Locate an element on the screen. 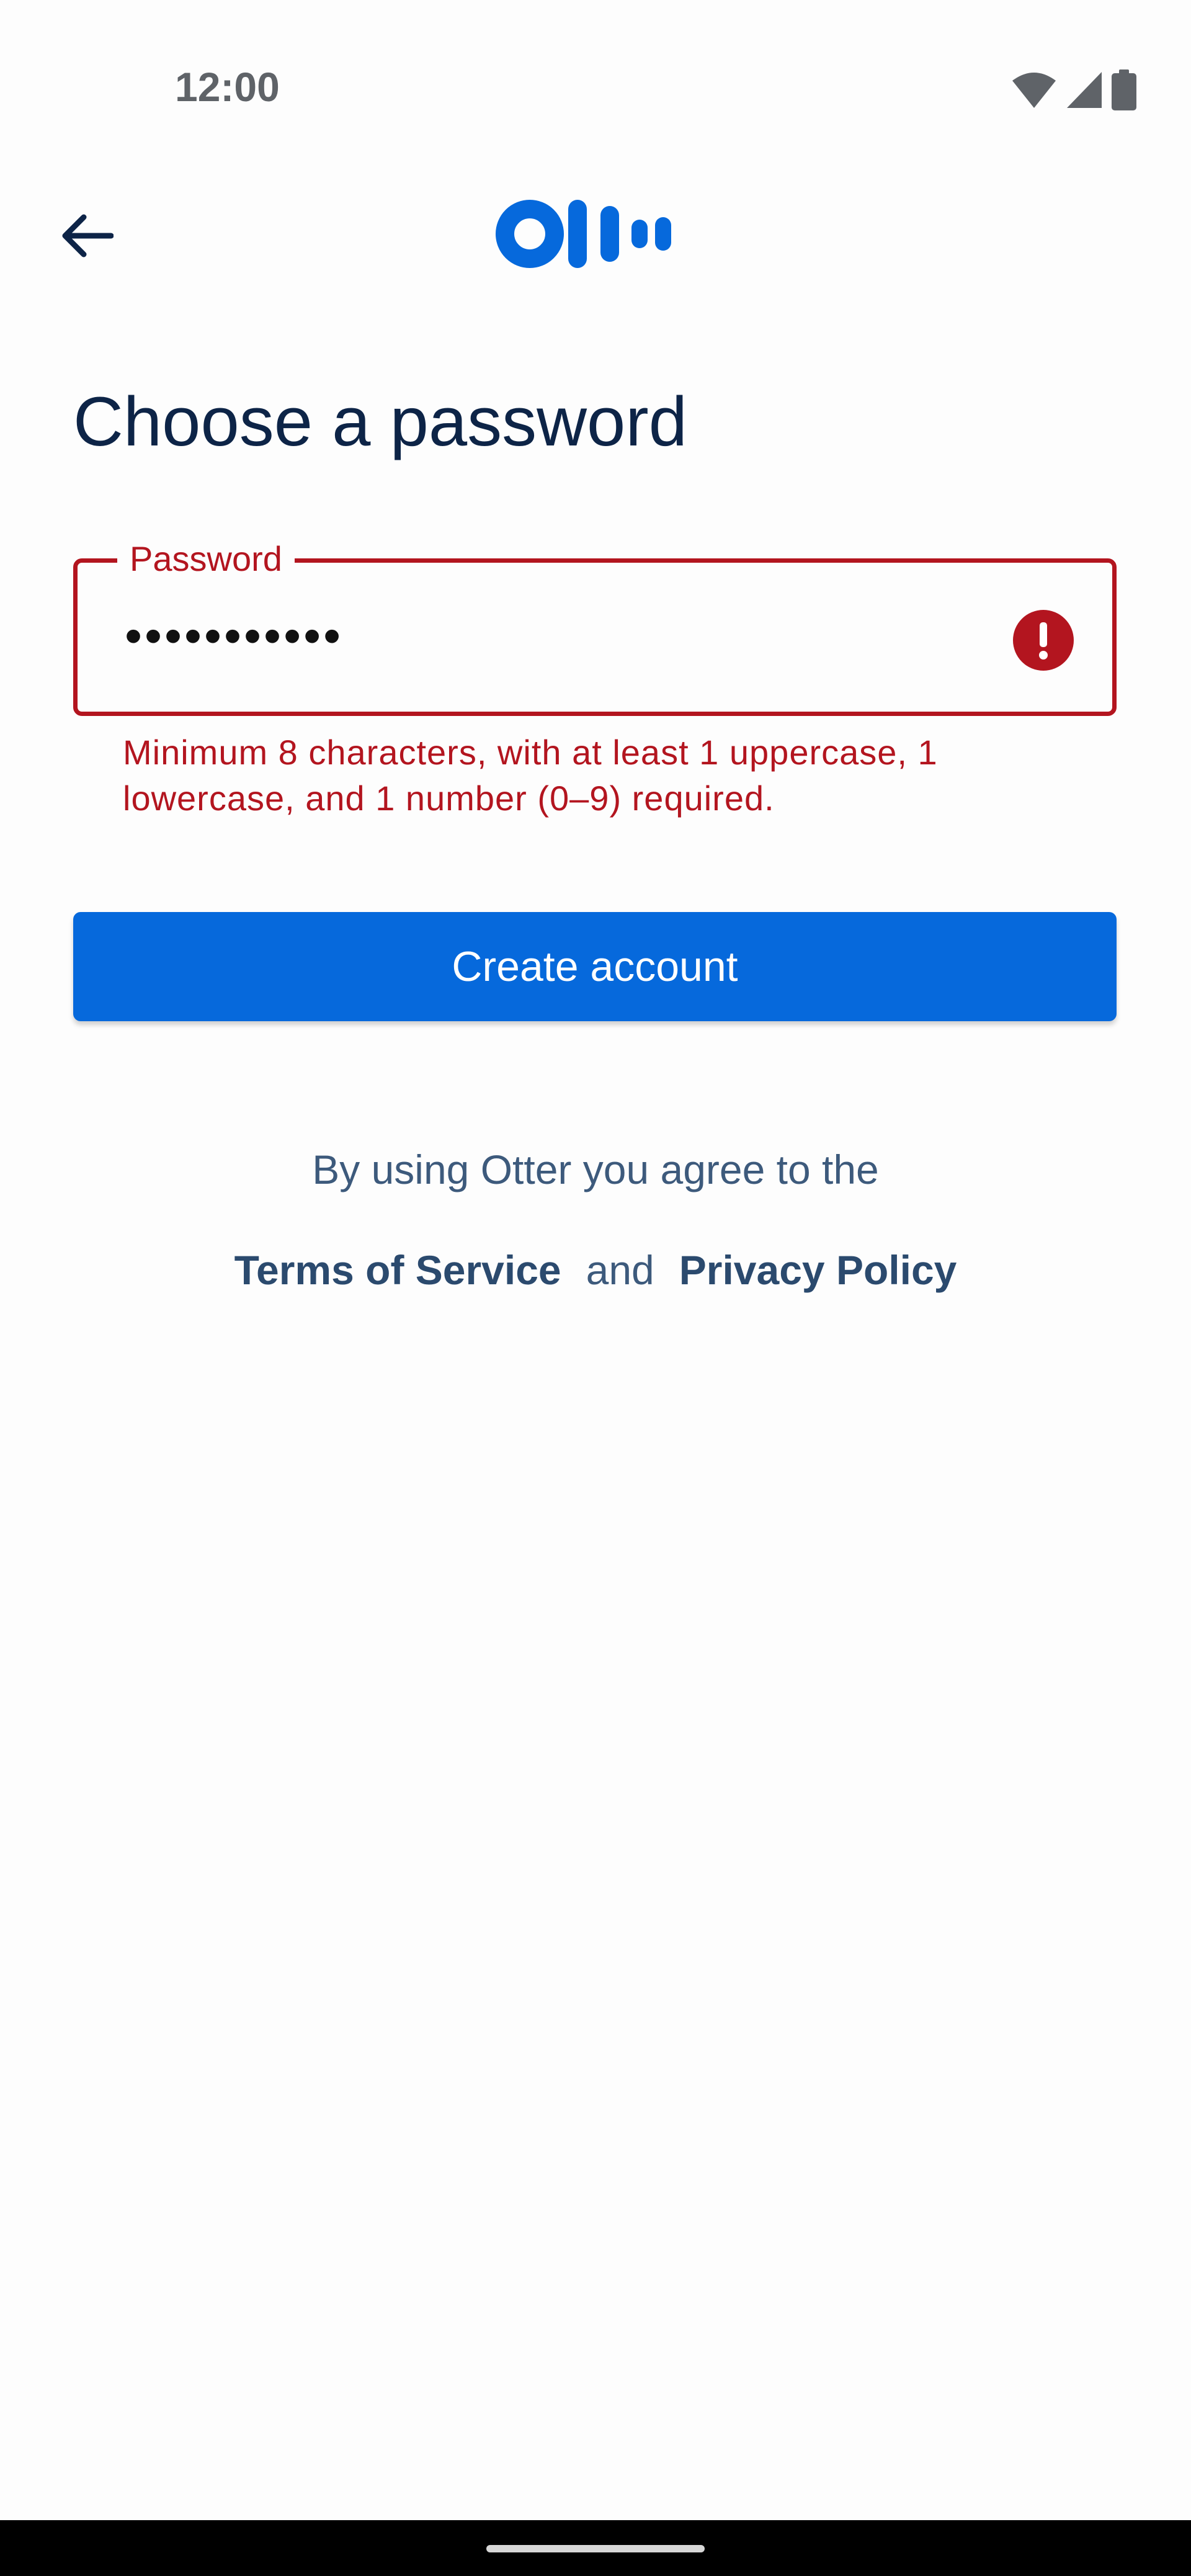  agreement-text: By using Otter you agree to the is located at coordinates (595, 1169).